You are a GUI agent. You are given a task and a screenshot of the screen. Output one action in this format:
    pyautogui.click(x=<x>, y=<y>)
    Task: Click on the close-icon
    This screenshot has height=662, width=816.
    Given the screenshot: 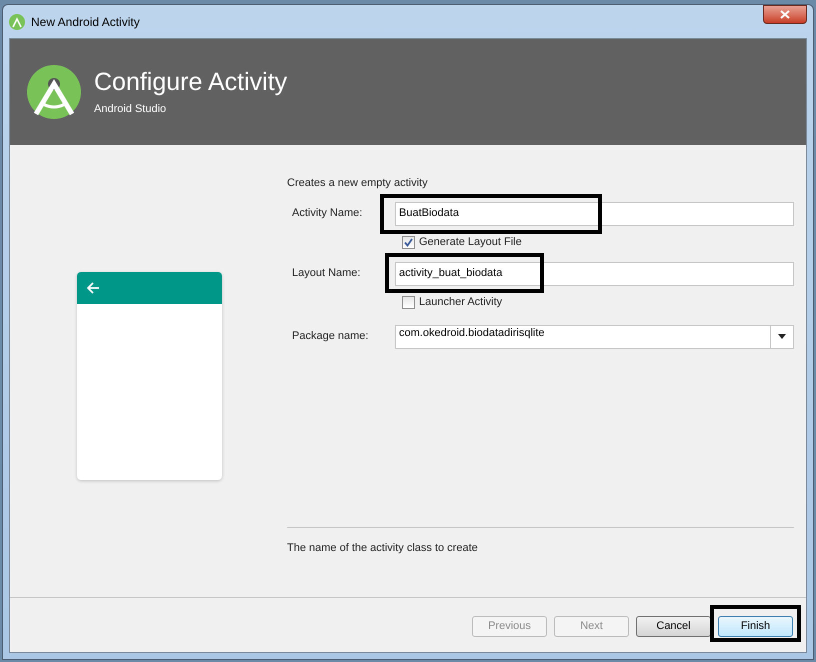 What is the action you would take?
    pyautogui.click(x=785, y=14)
    